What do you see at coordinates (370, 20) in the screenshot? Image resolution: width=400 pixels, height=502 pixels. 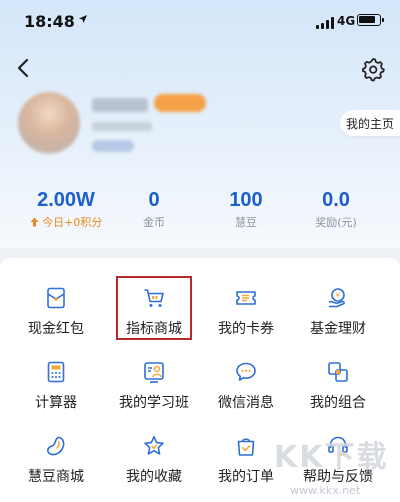 I see `battery-icon` at bounding box center [370, 20].